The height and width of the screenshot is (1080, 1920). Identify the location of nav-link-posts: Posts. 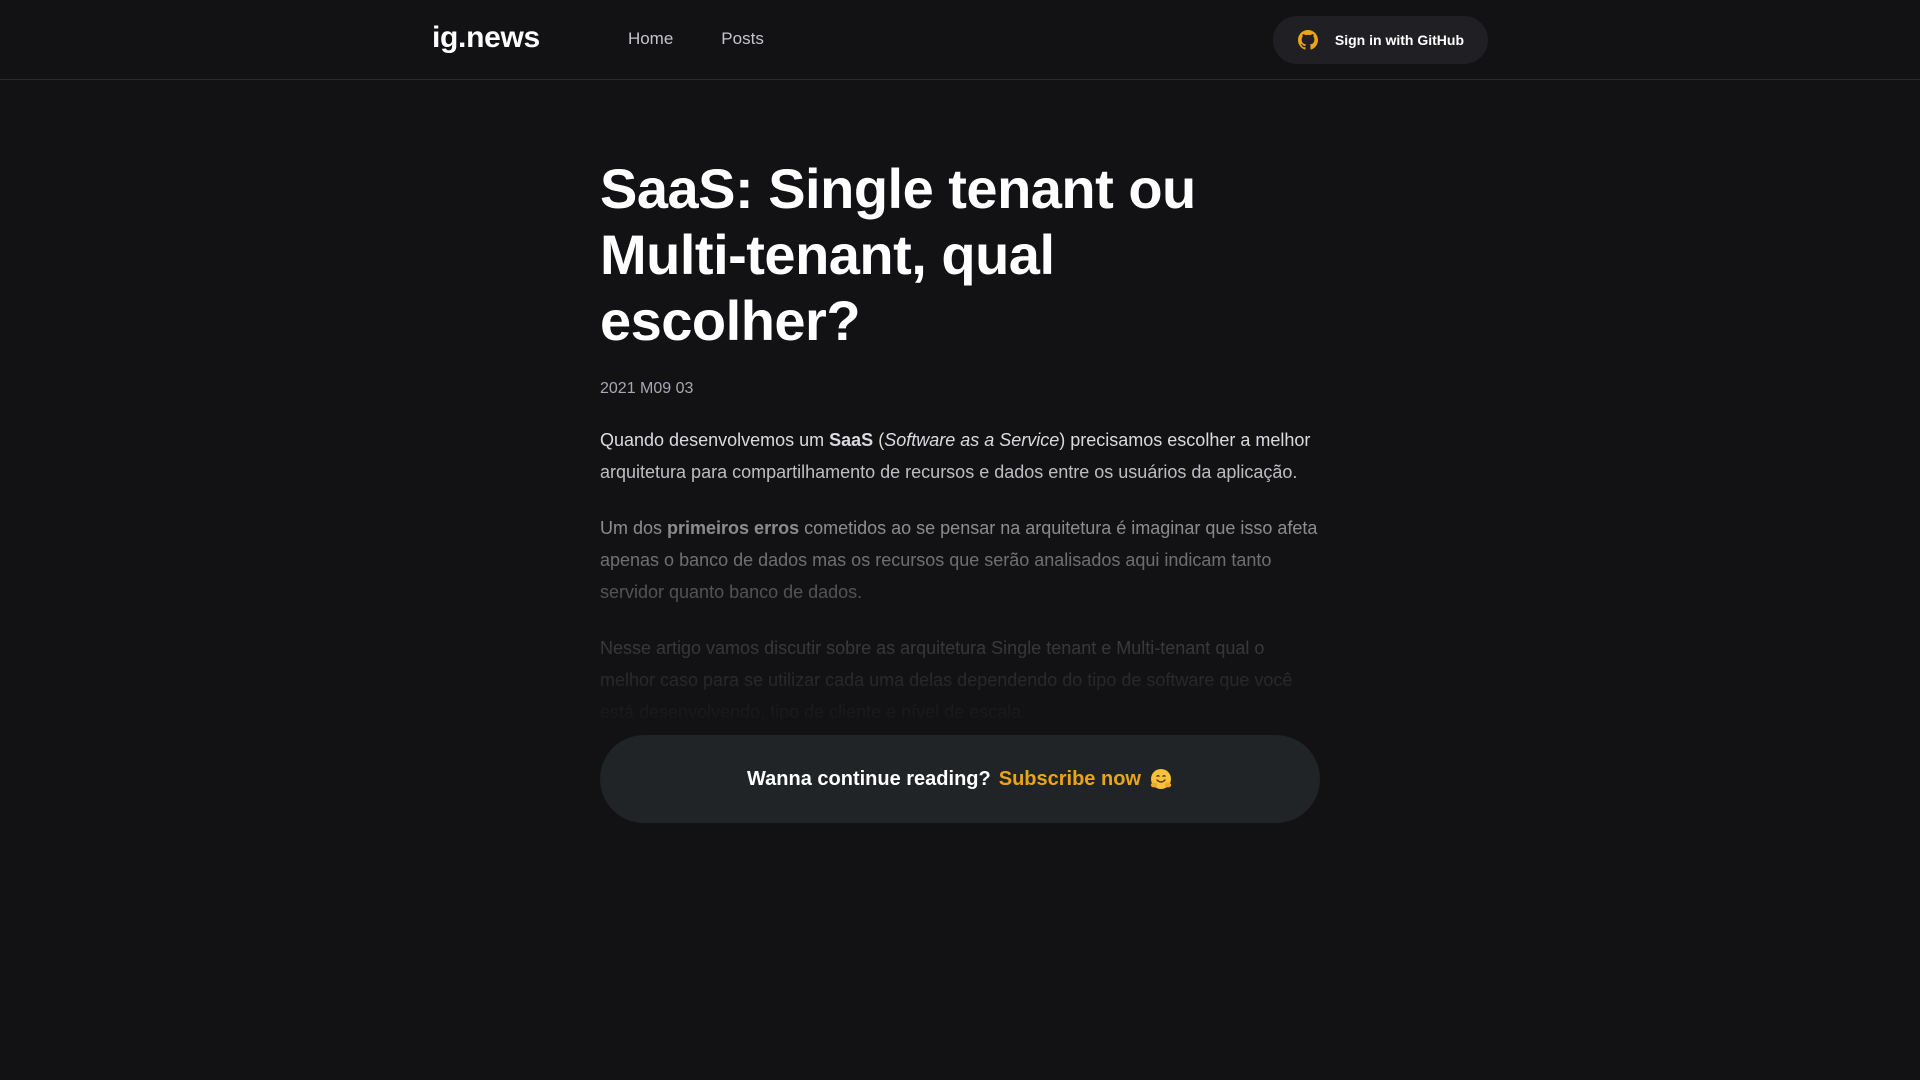
(742, 39).